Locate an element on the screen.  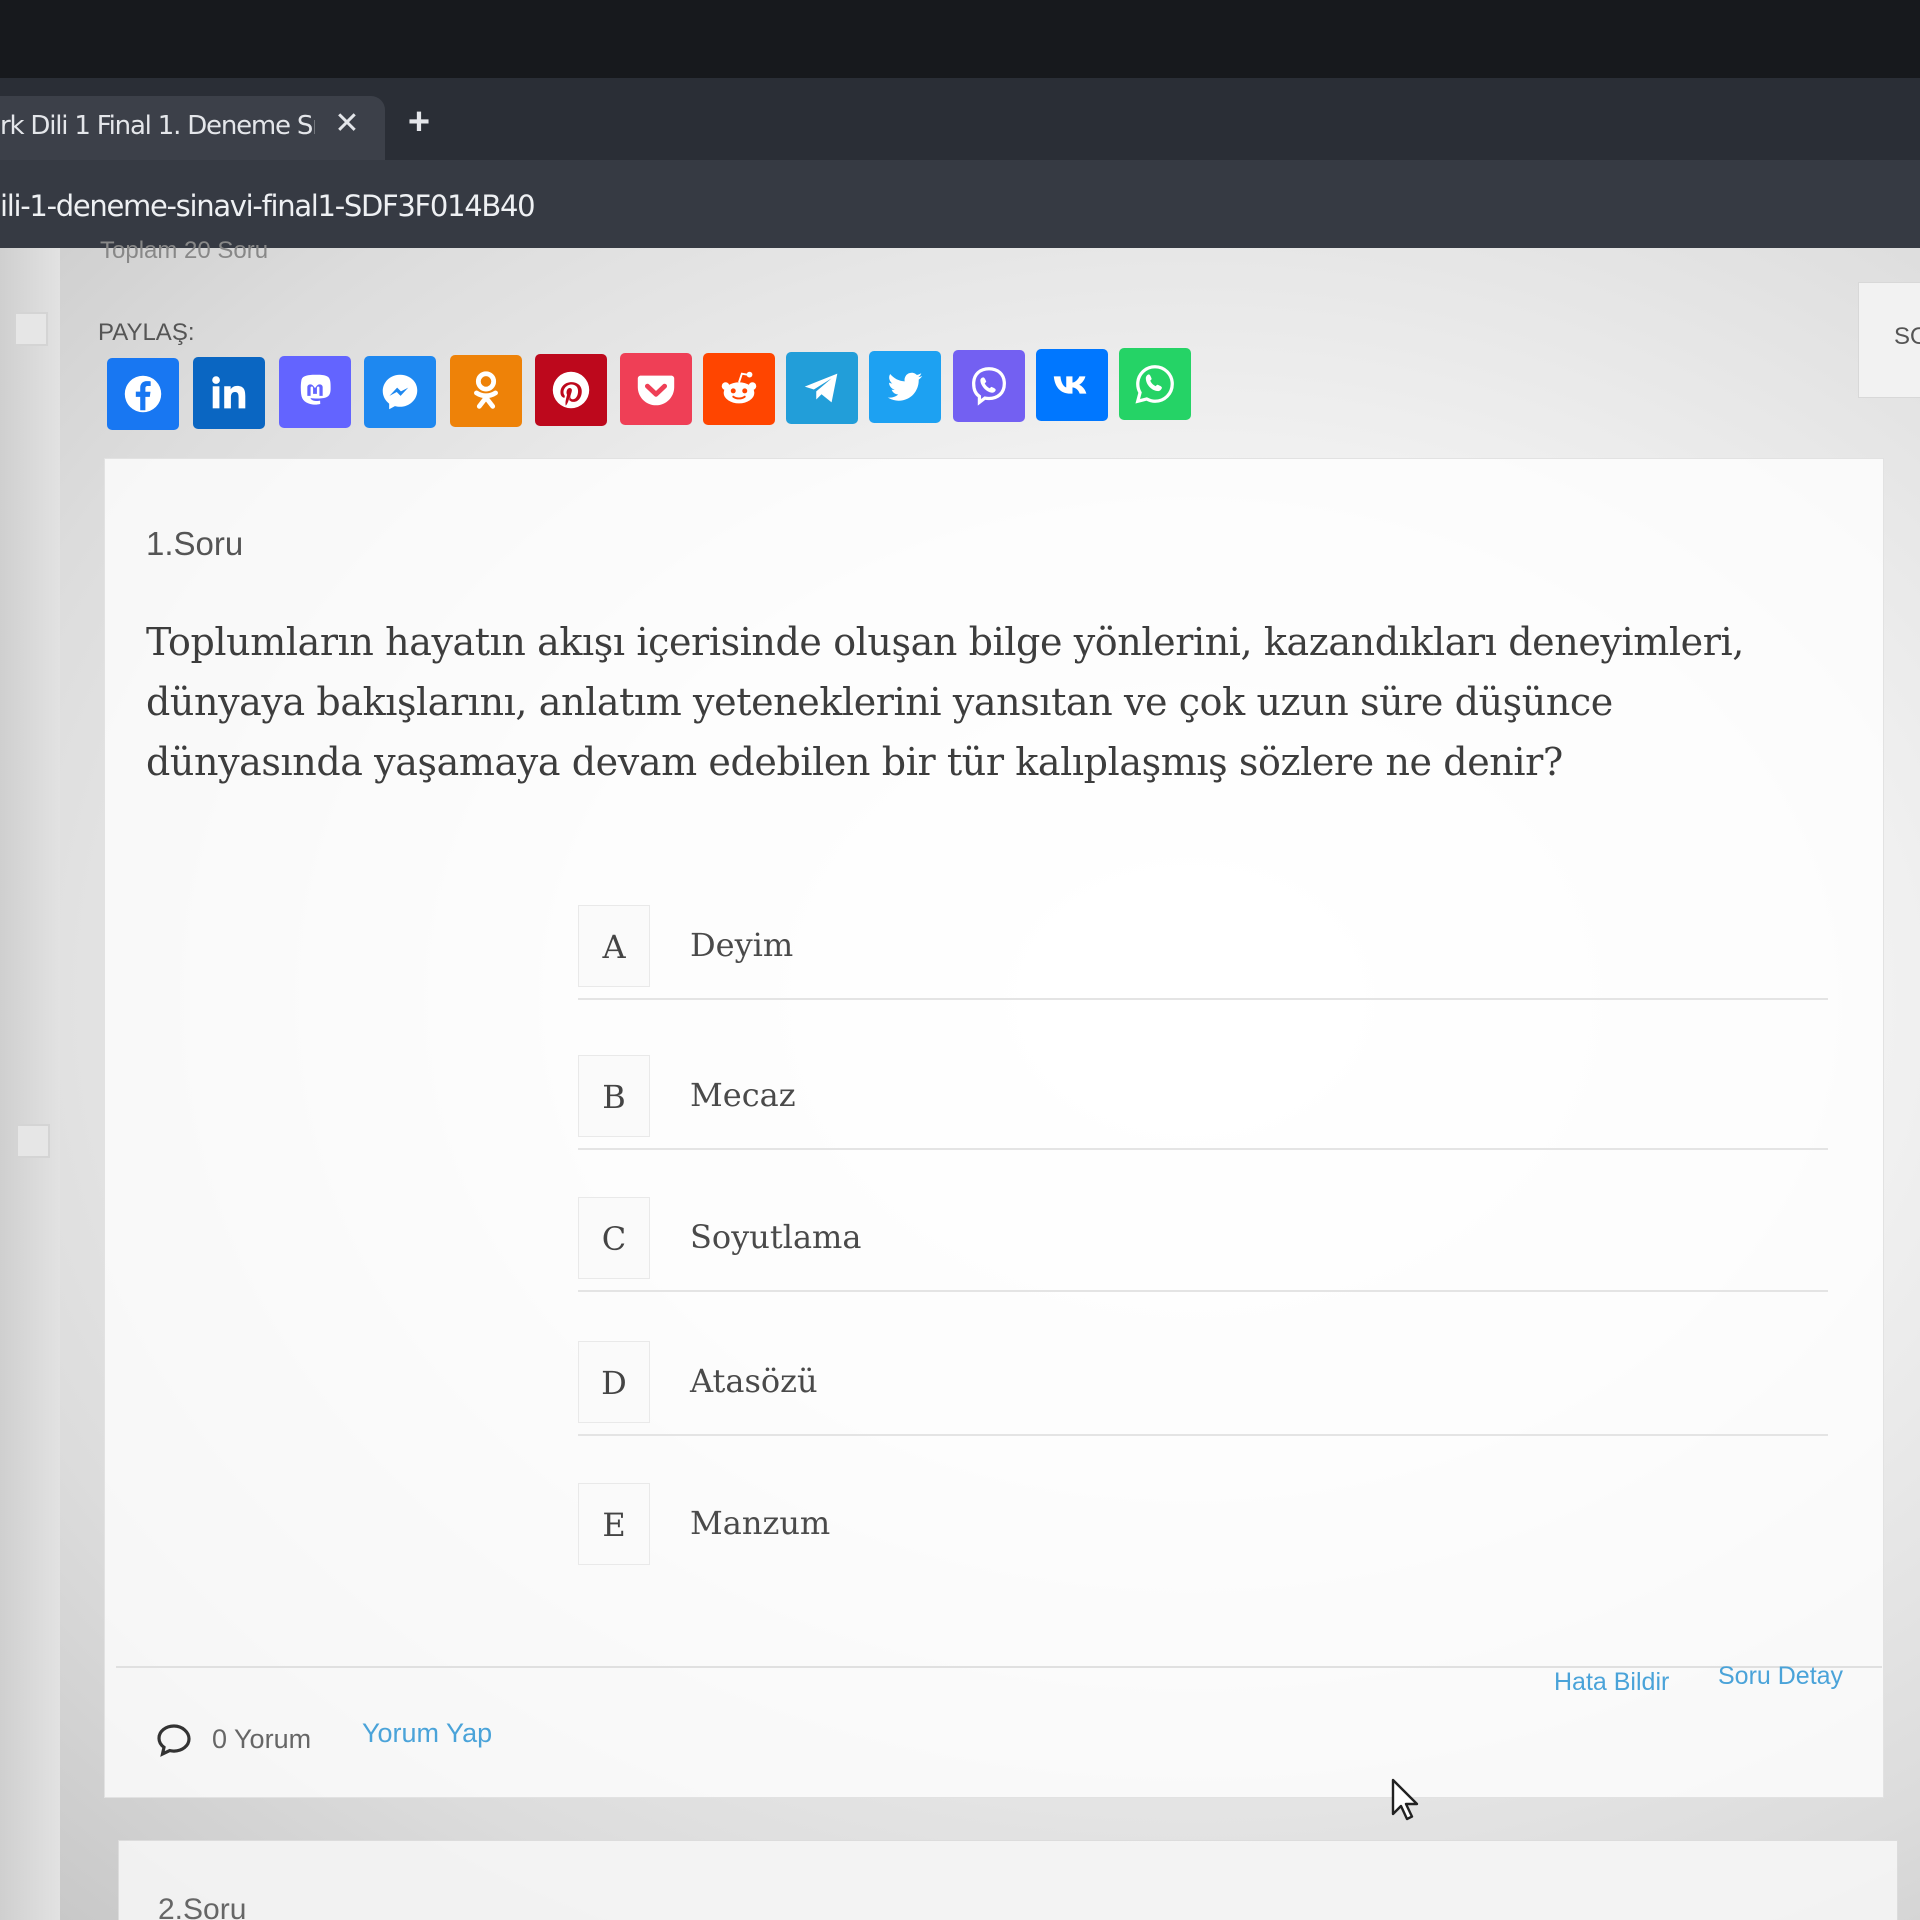
odnoklassniki-icon is located at coordinates (486, 390).